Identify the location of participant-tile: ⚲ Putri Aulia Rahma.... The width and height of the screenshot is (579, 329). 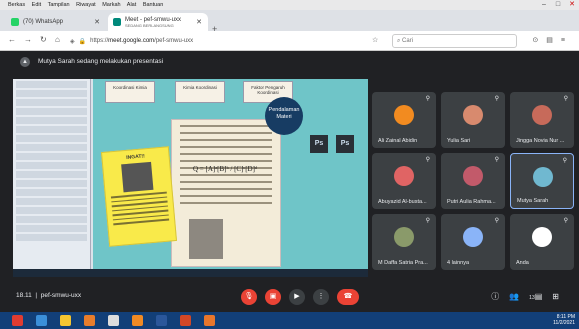
(473, 181).